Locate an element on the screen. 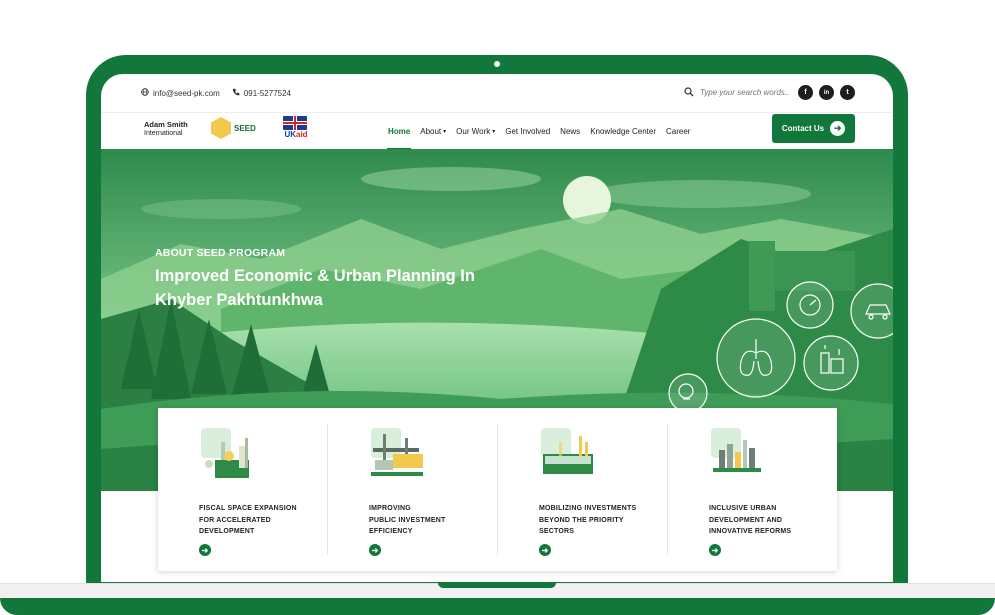  asi-logo-line1: Adam Smith is located at coordinates (166, 124).